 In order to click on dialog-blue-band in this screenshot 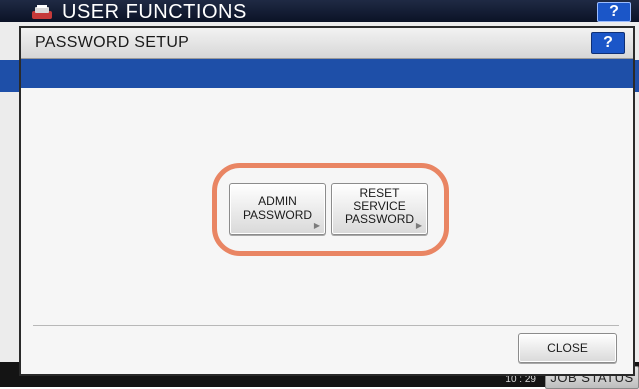, I will do `click(327, 73)`.